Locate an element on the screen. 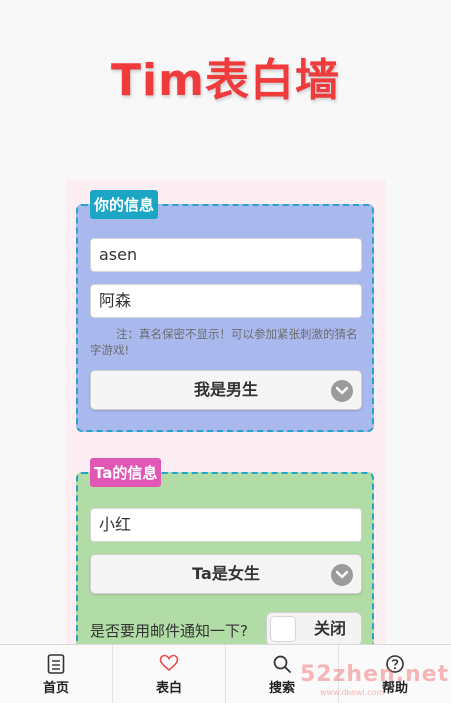 The image size is (451, 703). your-gender-value: 我是男生 is located at coordinates (225, 389).